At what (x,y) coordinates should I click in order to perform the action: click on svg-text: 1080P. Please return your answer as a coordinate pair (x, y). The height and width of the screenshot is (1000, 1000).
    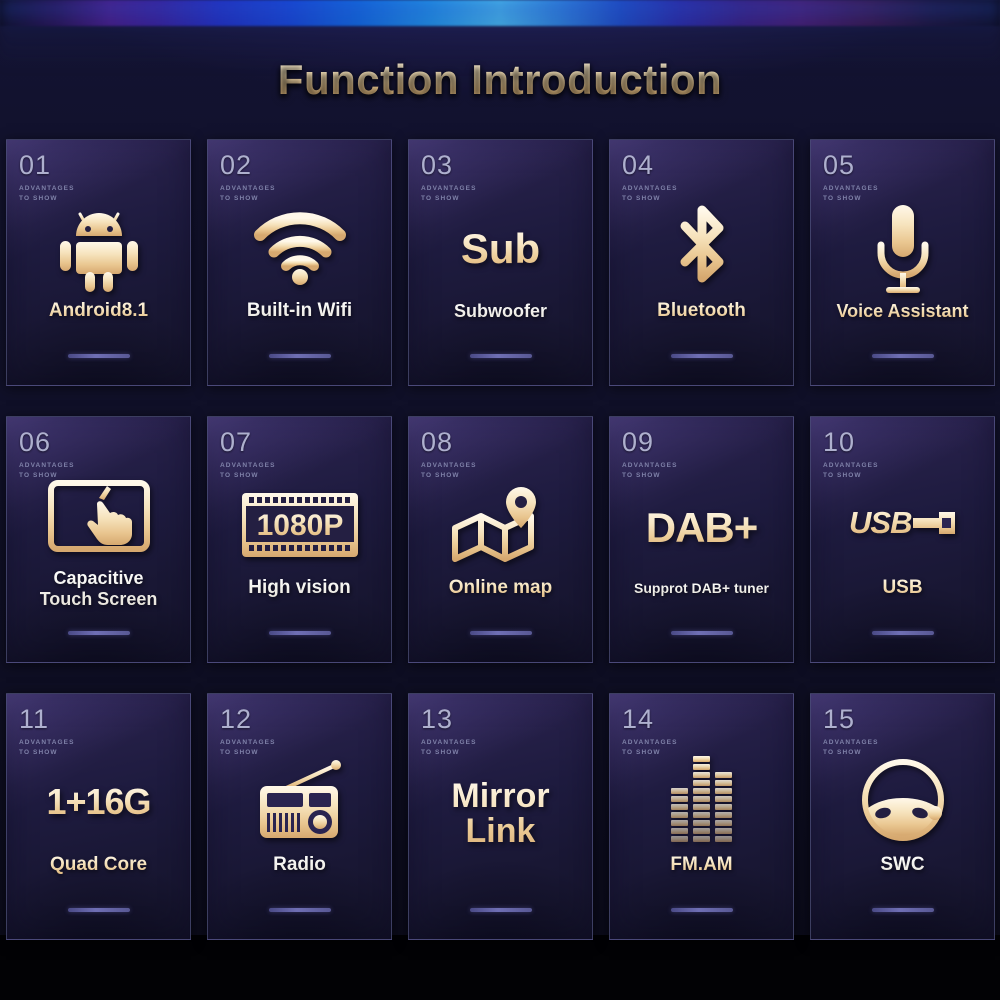
    Looking at the image, I should click on (299, 525).